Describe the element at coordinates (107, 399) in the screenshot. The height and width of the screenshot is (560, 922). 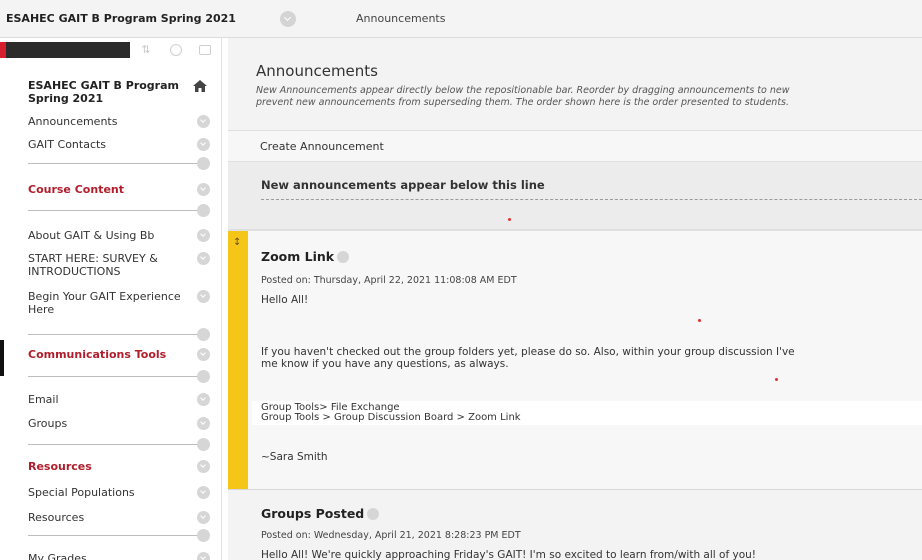
I see `sidebar-item-label: Email` at that location.